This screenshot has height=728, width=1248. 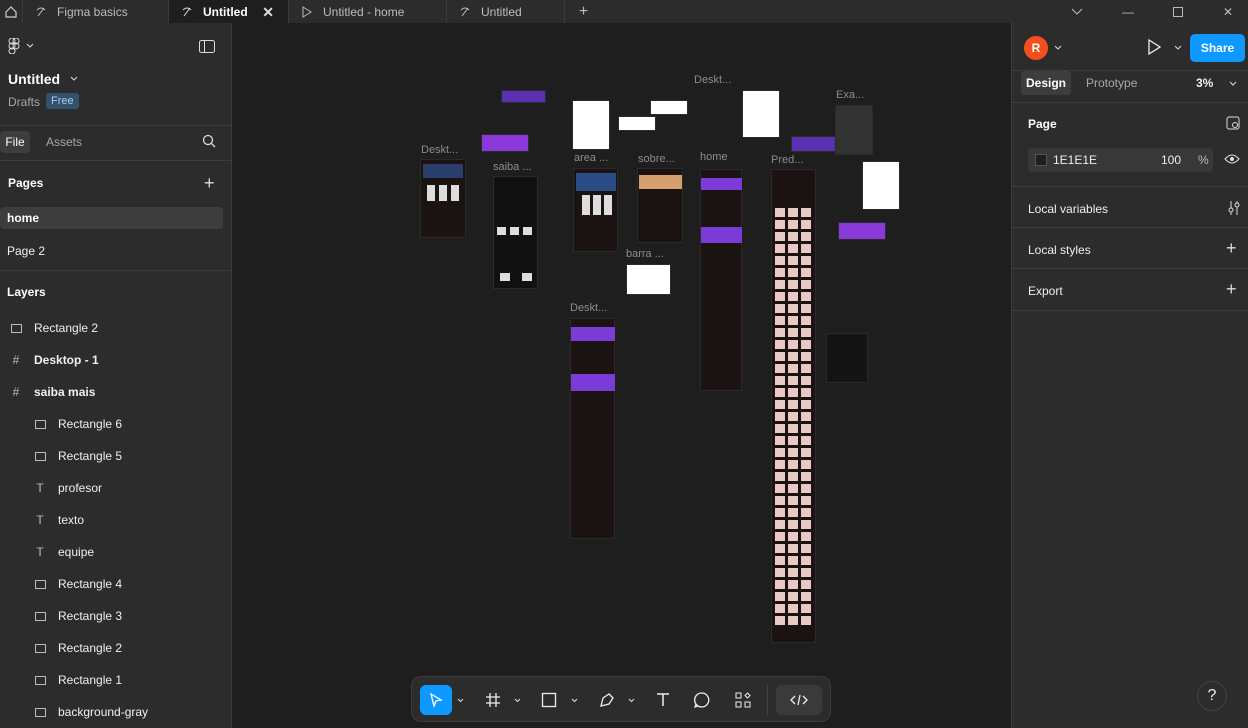 What do you see at coordinates (1231, 248) in the screenshot?
I see `add-style-button: +` at bounding box center [1231, 248].